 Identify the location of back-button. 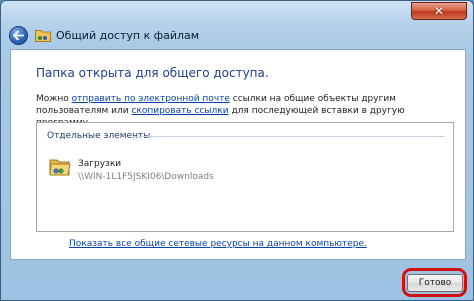
(18, 35).